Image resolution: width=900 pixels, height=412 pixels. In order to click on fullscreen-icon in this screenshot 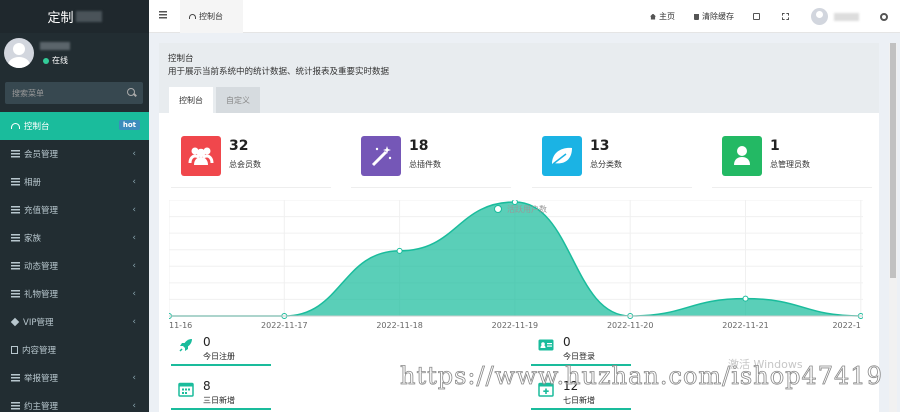, I will do `click(785, 16)`.